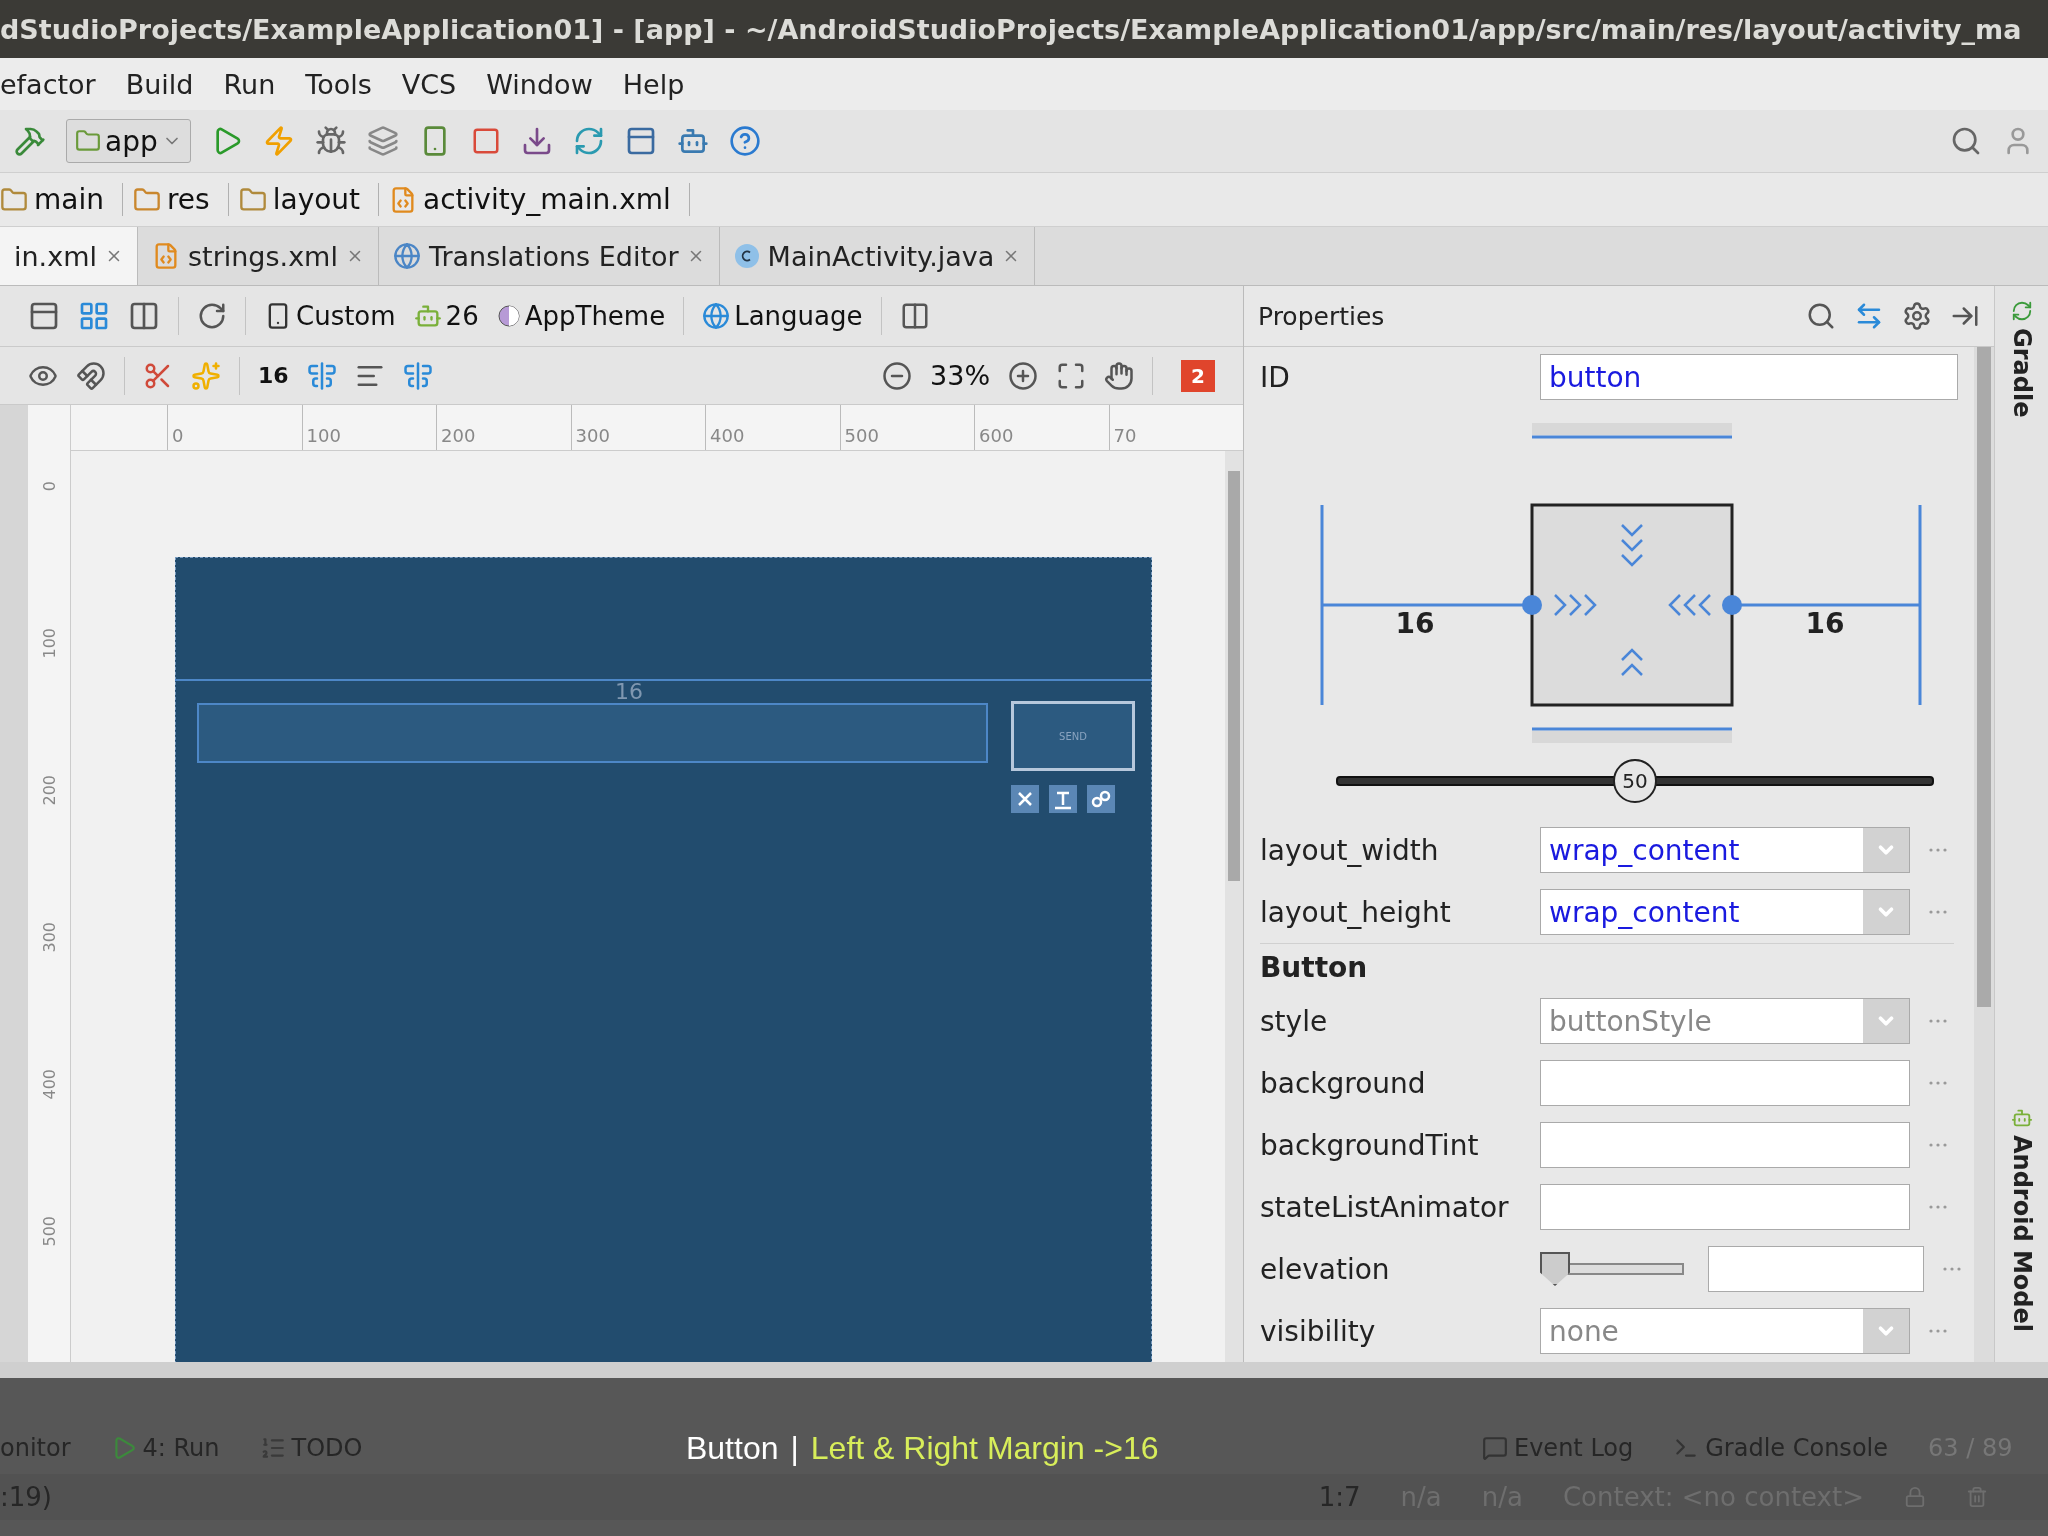 This screenshot has width=2048, height=1536. I want to click on split-view-icon, so click(144, 316).